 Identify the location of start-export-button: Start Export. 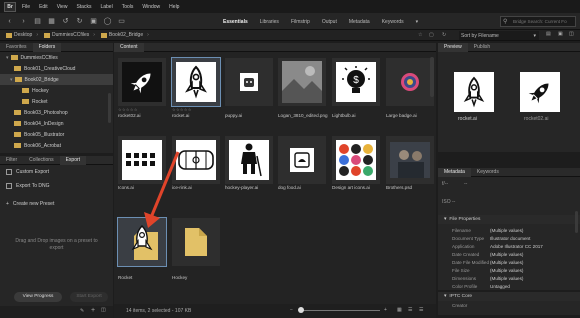
(89, 297).